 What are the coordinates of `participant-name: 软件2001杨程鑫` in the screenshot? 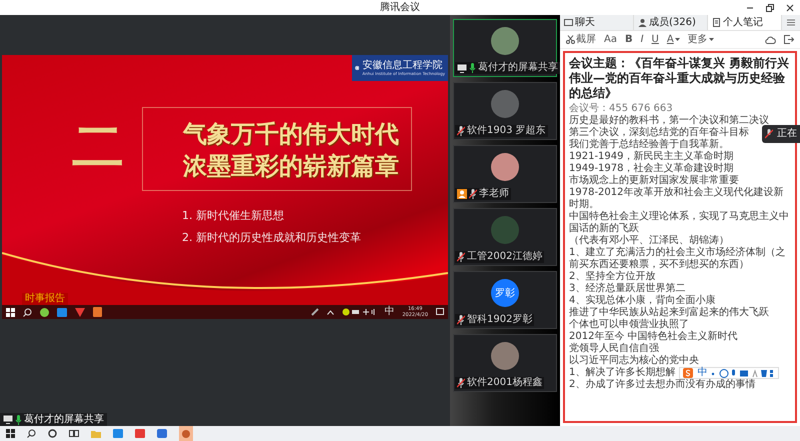 It's located at (504, 383).